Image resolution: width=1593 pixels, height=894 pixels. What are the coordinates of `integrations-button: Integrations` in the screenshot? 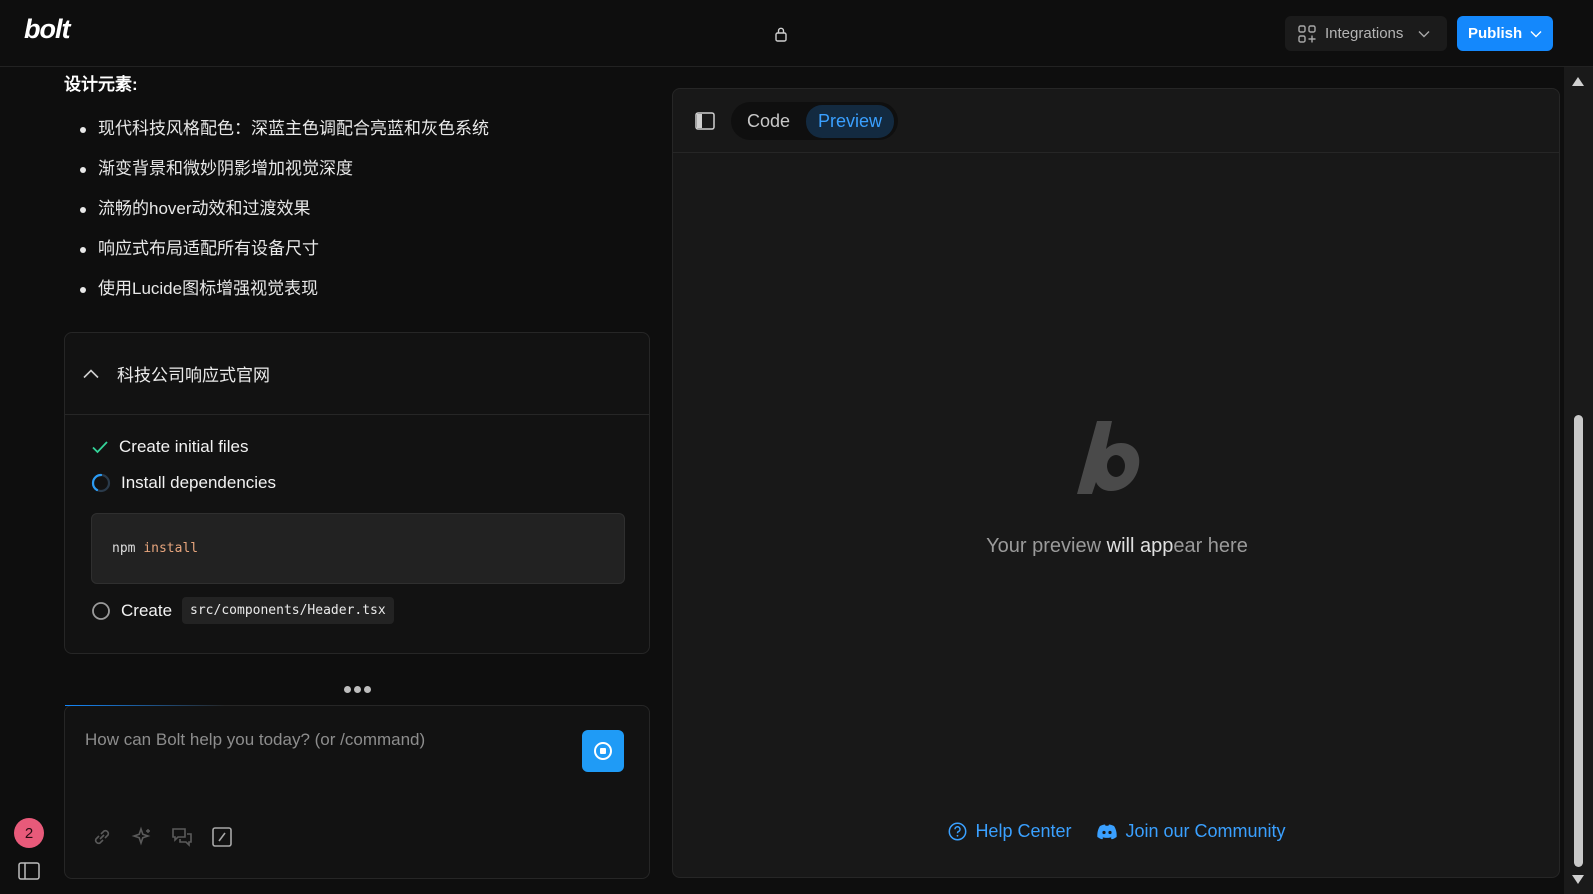 It's located at (1366, 33).